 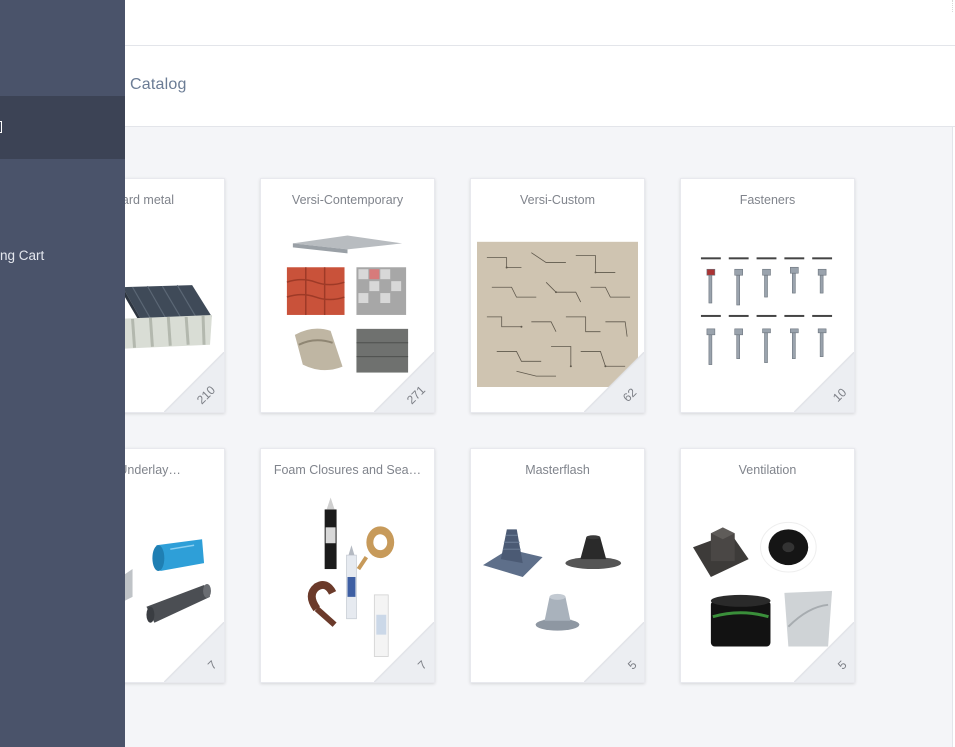 I want to click on catalog-card-masterflash: Masterflash 5, so click(x=557, y=565).